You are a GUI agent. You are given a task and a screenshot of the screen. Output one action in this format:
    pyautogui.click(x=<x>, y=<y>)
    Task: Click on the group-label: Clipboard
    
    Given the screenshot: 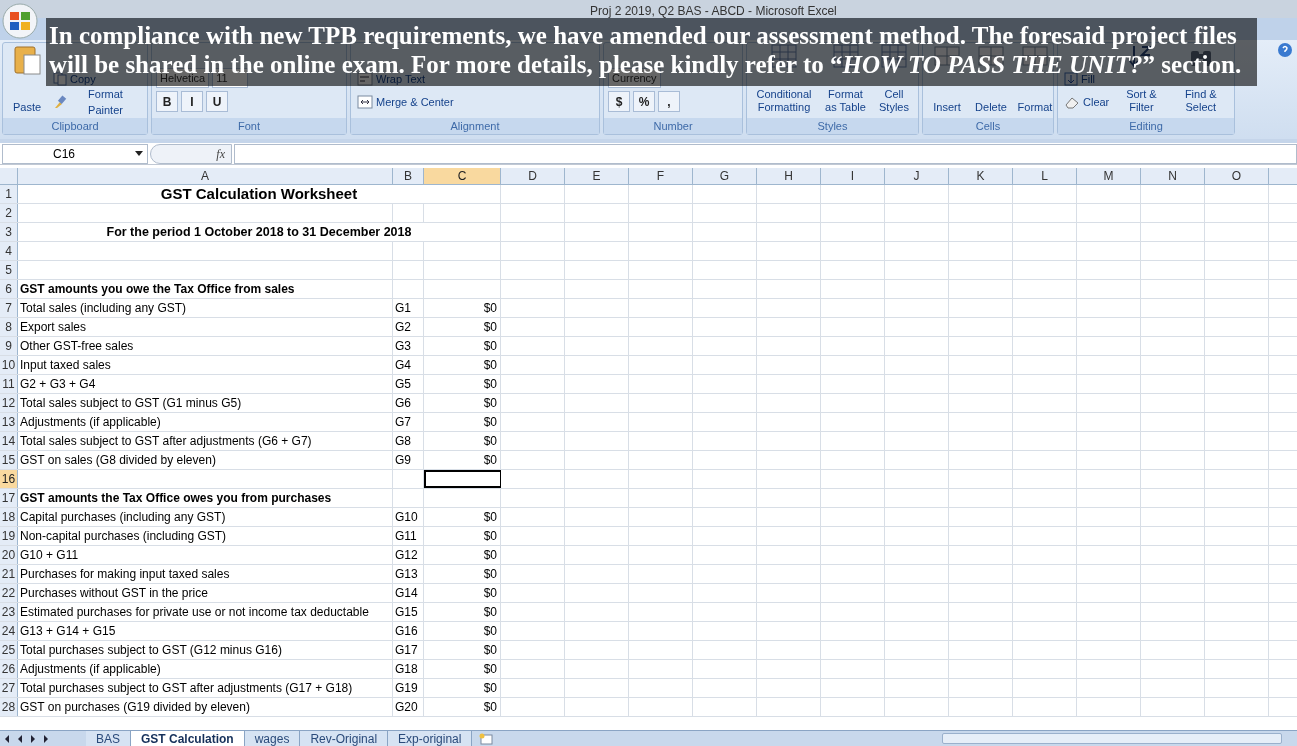 What is the action you would take?
    pyautogui.click(x=75, y=126)
    